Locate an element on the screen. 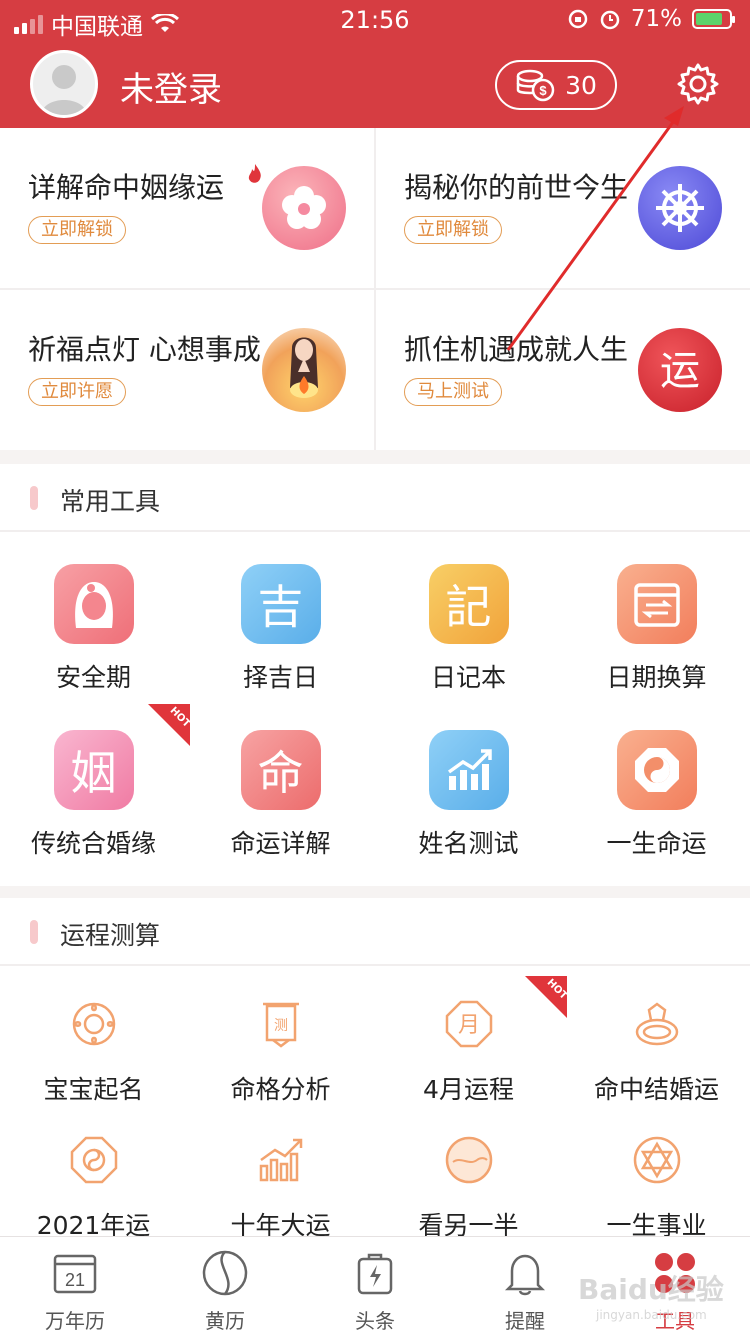  calendar-icon: 21 is located at coordinates (75, 1274).